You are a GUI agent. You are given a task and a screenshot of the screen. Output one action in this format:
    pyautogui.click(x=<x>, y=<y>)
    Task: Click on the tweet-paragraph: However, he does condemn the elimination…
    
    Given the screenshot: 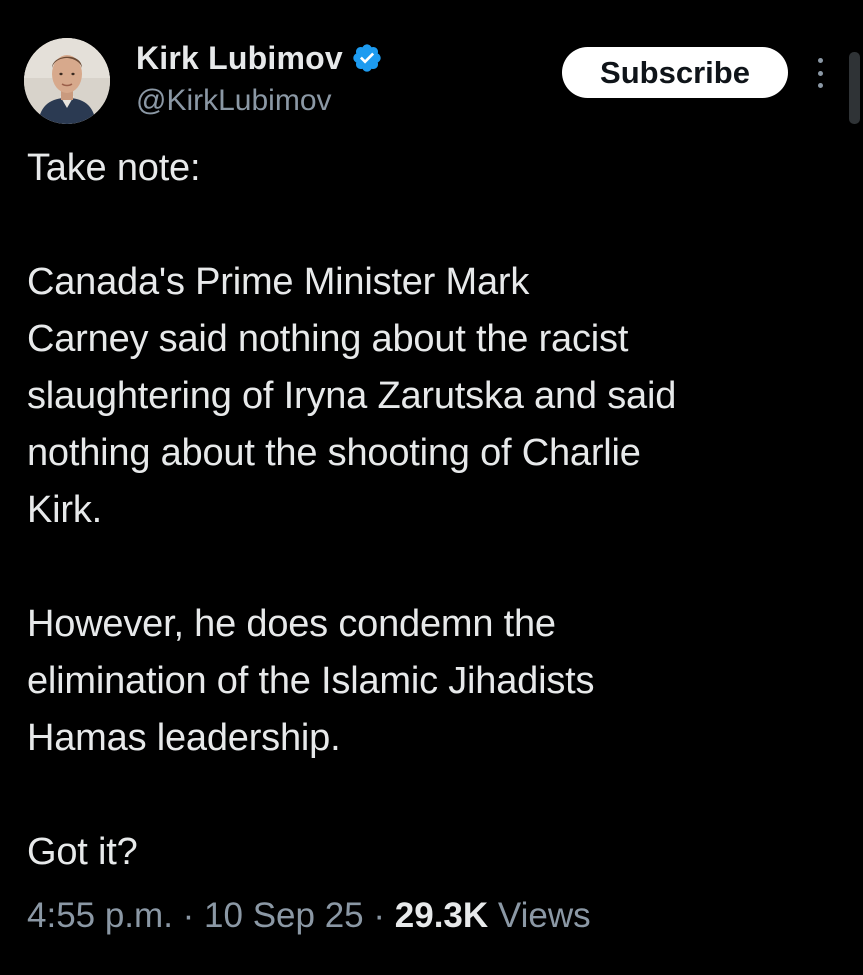 What is the action you would take?
    pyautogui.click(x=311, y=681)
    